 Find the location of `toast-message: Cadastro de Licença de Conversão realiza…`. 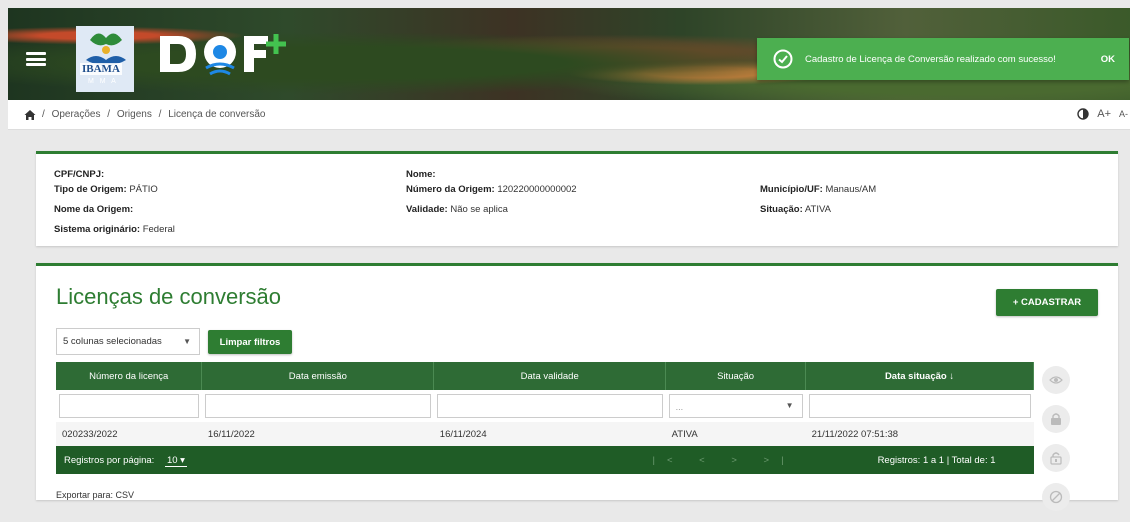

toast-message: Cadastro de Licença de Conversão realiza… is located at coordinates (930, 59).